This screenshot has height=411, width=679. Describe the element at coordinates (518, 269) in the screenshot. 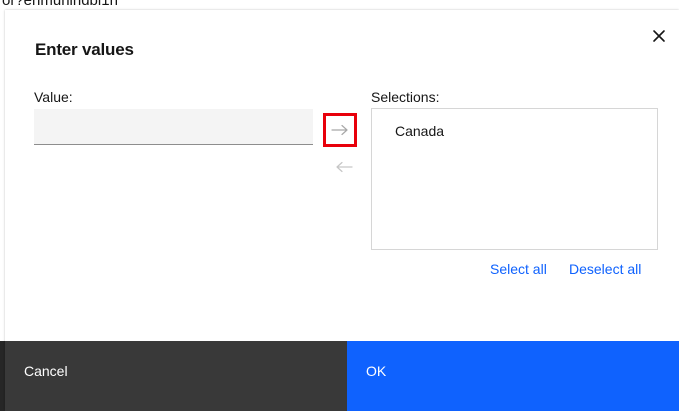

I see `select-all-link: Select all` at that location.